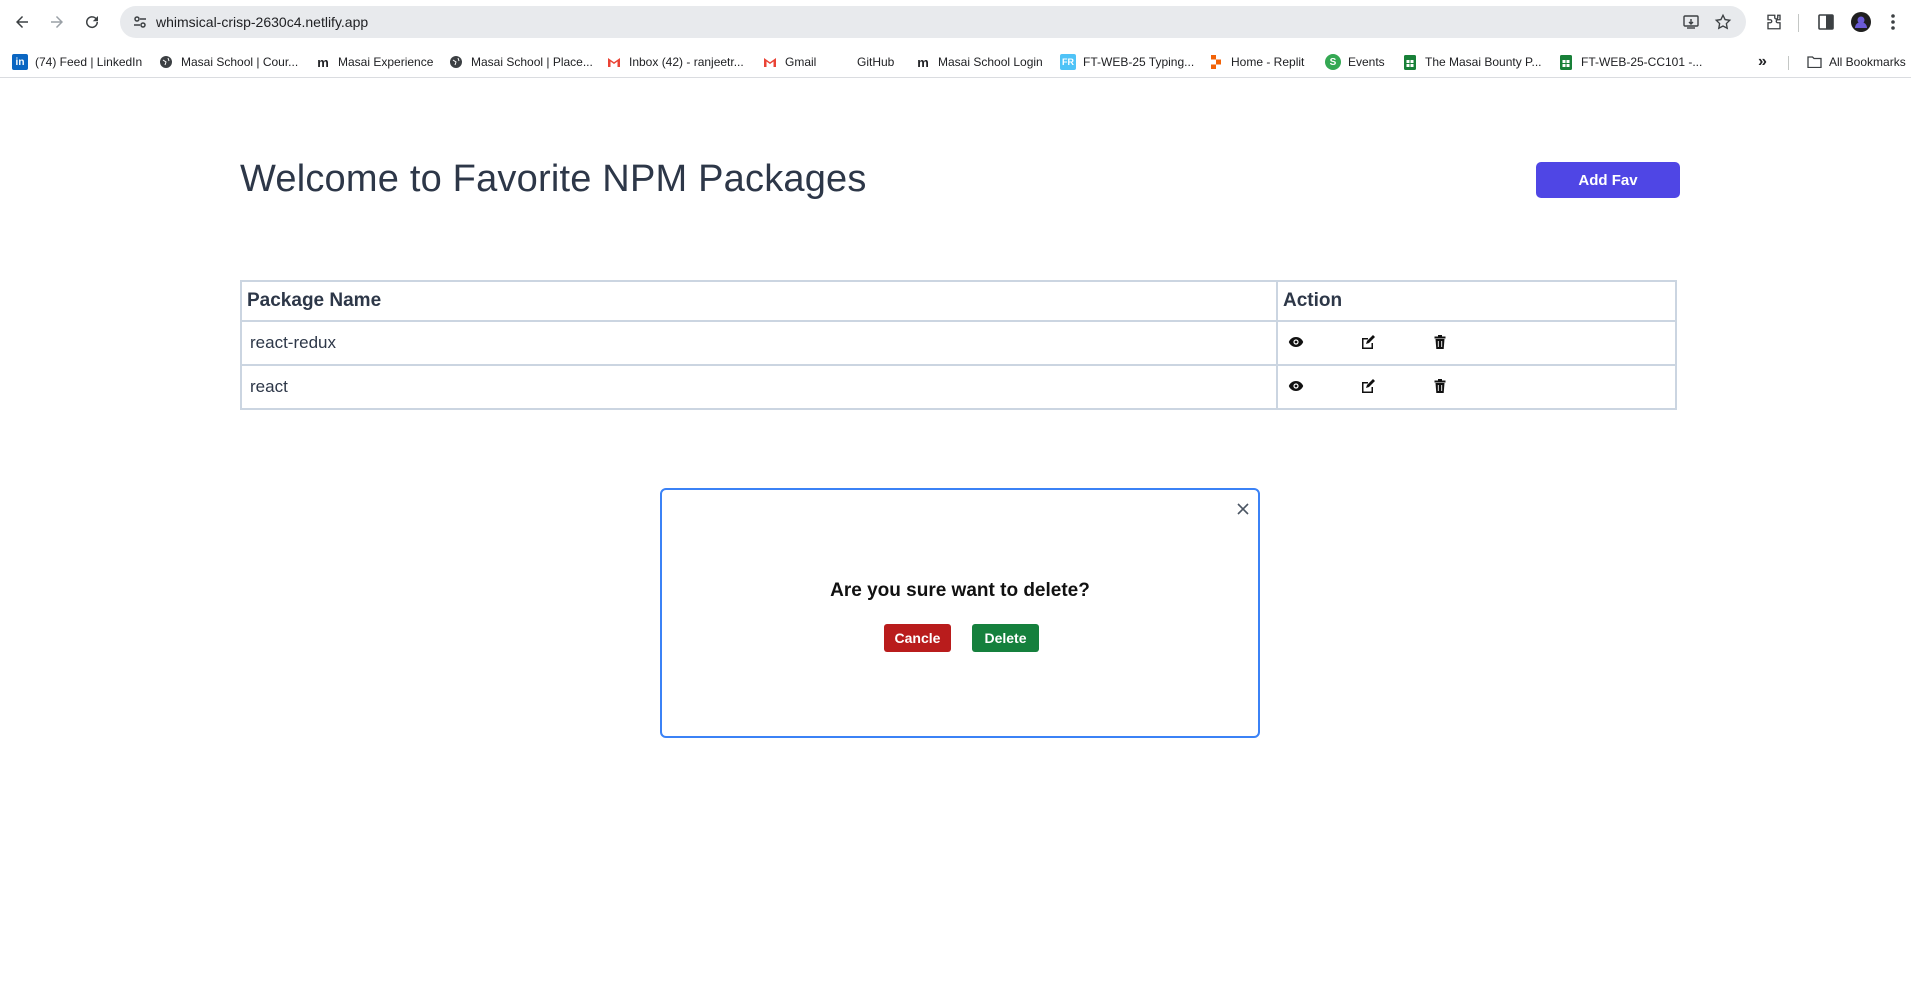  I want to click on bookmark-events: S Events, so click(1355, 62).